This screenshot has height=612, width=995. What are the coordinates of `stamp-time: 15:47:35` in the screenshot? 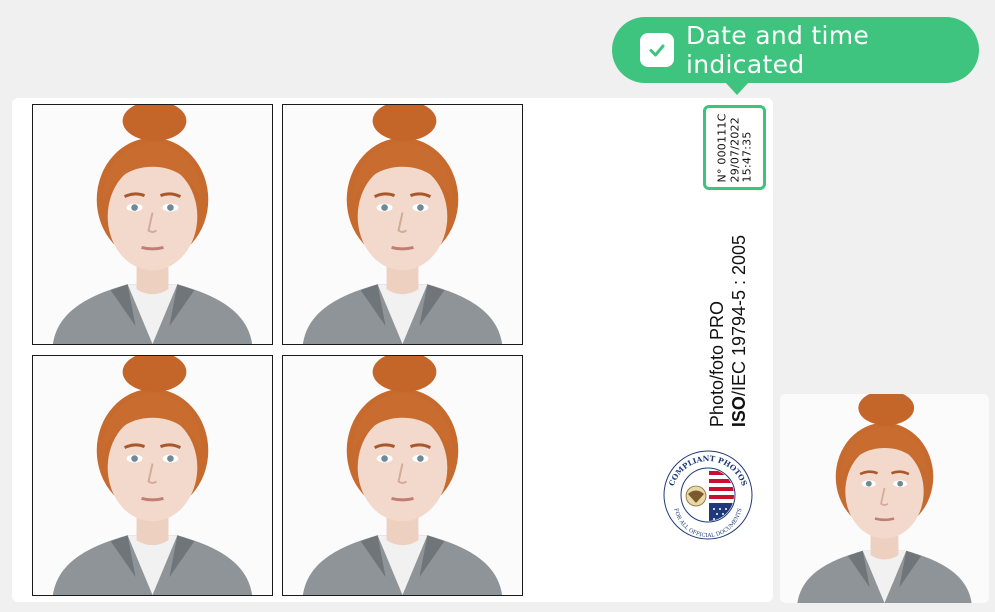 It's located at (746, 156).